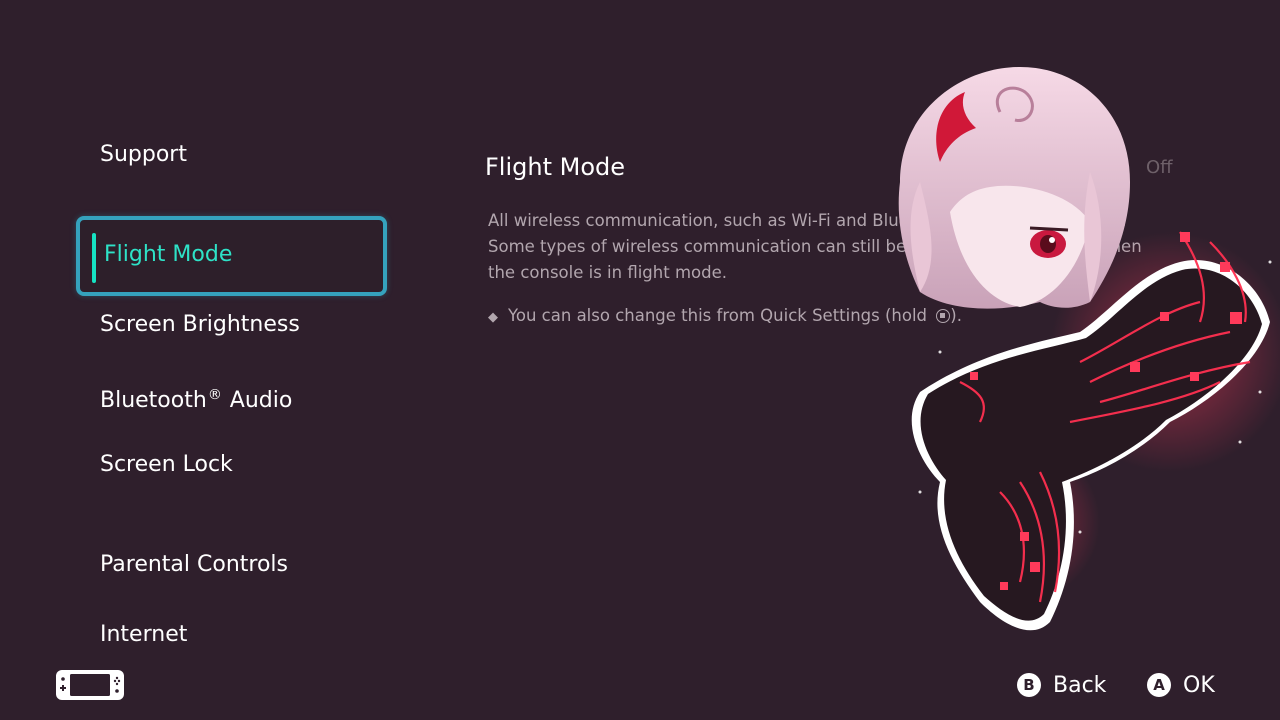 The height and width of the screenshot is (720, 1280). I want to click on ok-label: OK, so click(1199, 685).